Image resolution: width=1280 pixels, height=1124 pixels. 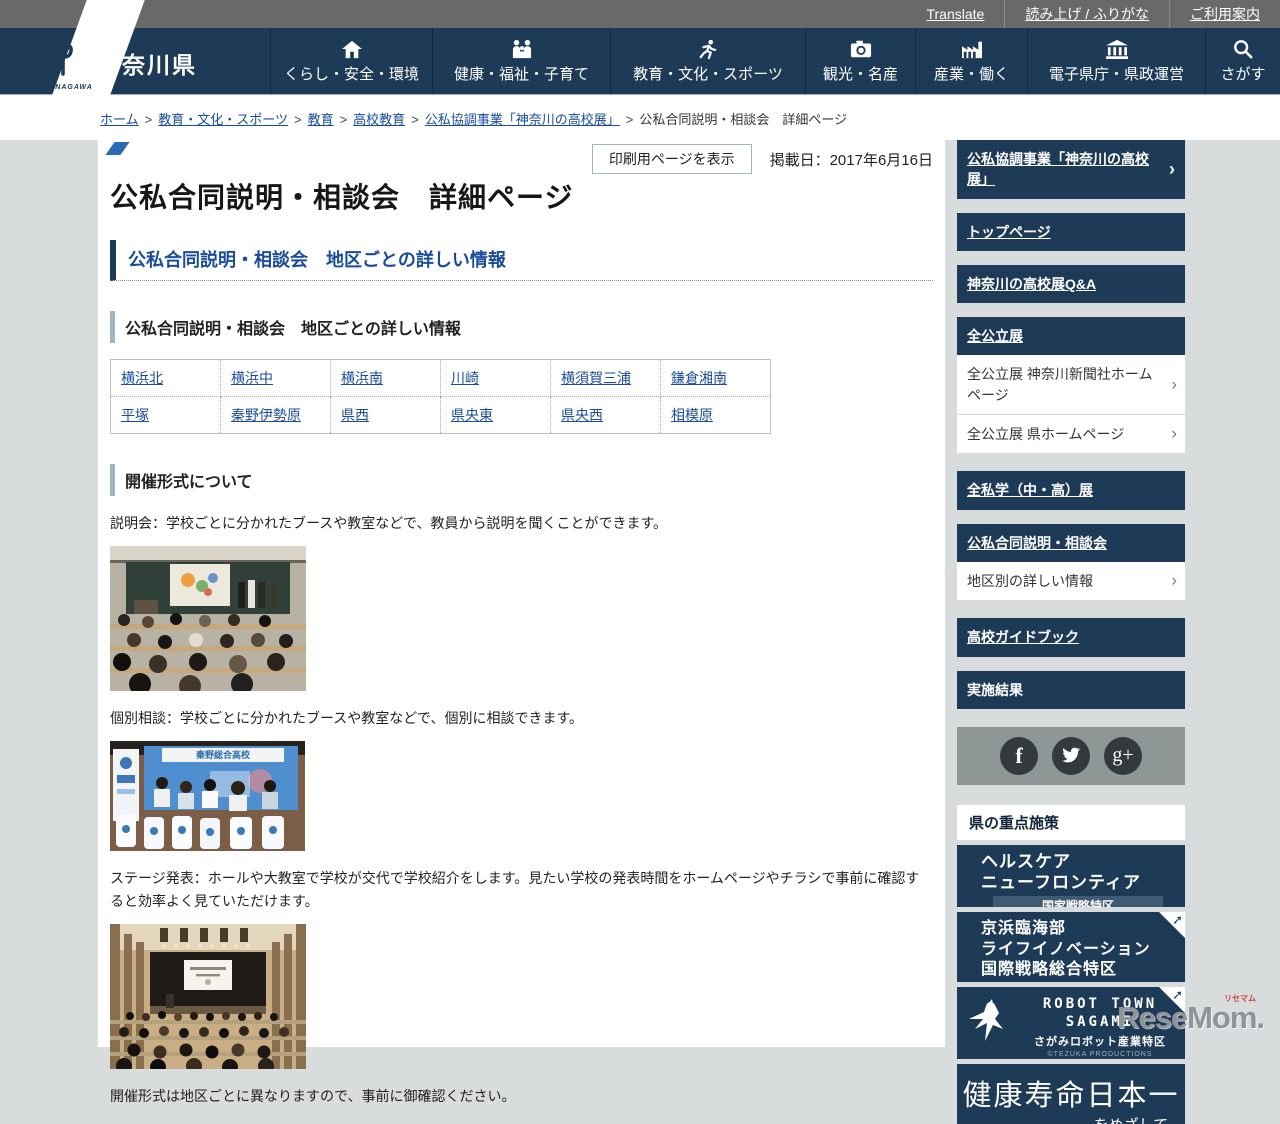 What do you see at coordinates (521, 327) in the screenshot?
I see `section-subtitle: 公私合同説明・相談会 地区ごとの詳しい情報` at bounding box center [521, 327].